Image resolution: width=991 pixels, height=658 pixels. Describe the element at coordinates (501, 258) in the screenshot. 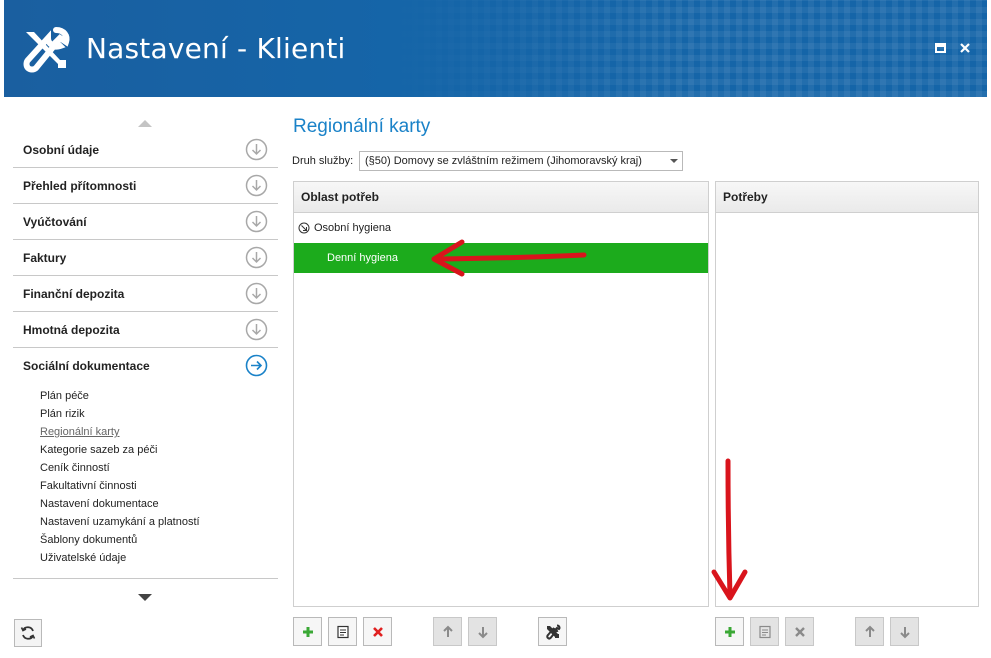

I see `tree-node-denni-hygiena: Denní hygiena` at that location.